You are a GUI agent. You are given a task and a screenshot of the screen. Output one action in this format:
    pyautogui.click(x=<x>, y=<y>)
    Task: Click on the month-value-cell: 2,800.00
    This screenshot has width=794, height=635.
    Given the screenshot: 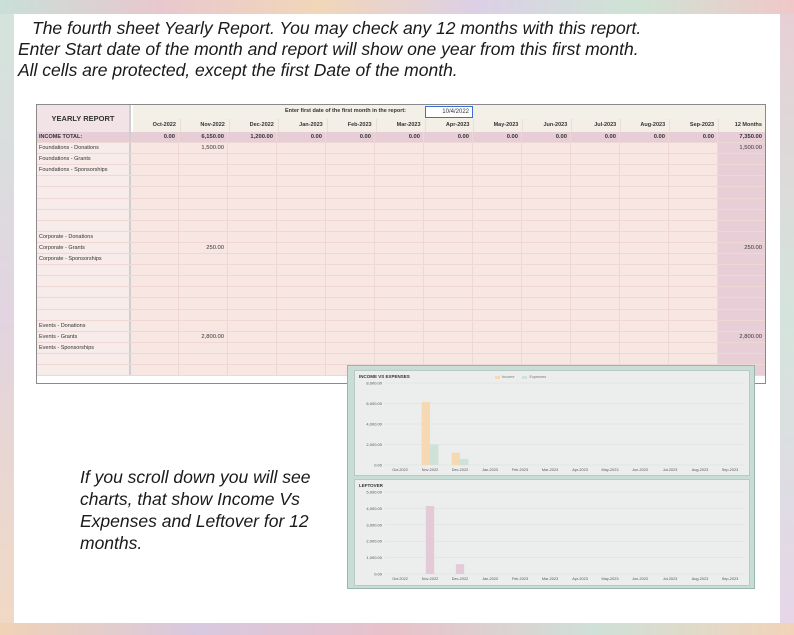 What is the action you would take?
    pyautogui.click(x=203, y=336)
    